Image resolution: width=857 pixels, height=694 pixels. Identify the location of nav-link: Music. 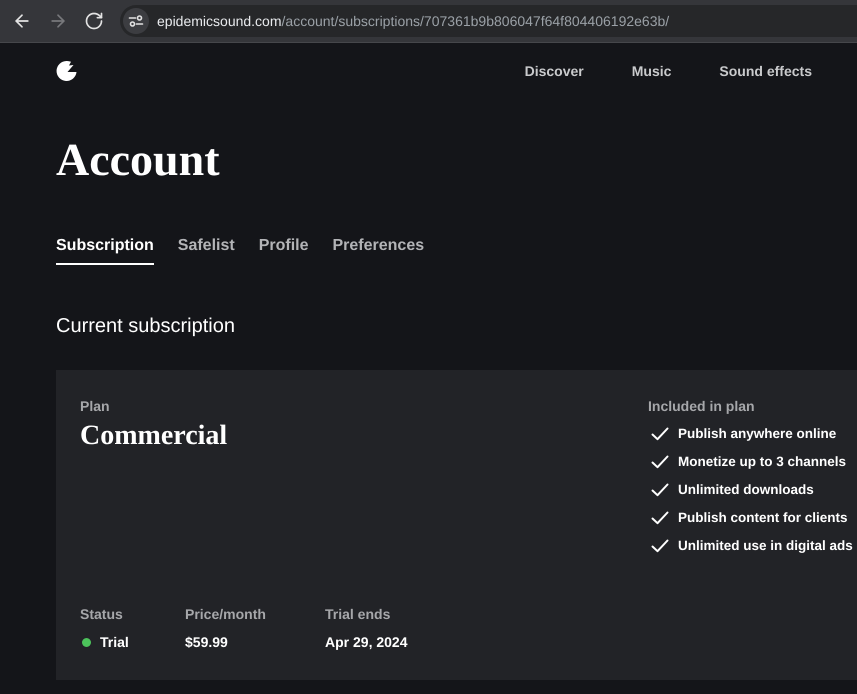
(652, 71).